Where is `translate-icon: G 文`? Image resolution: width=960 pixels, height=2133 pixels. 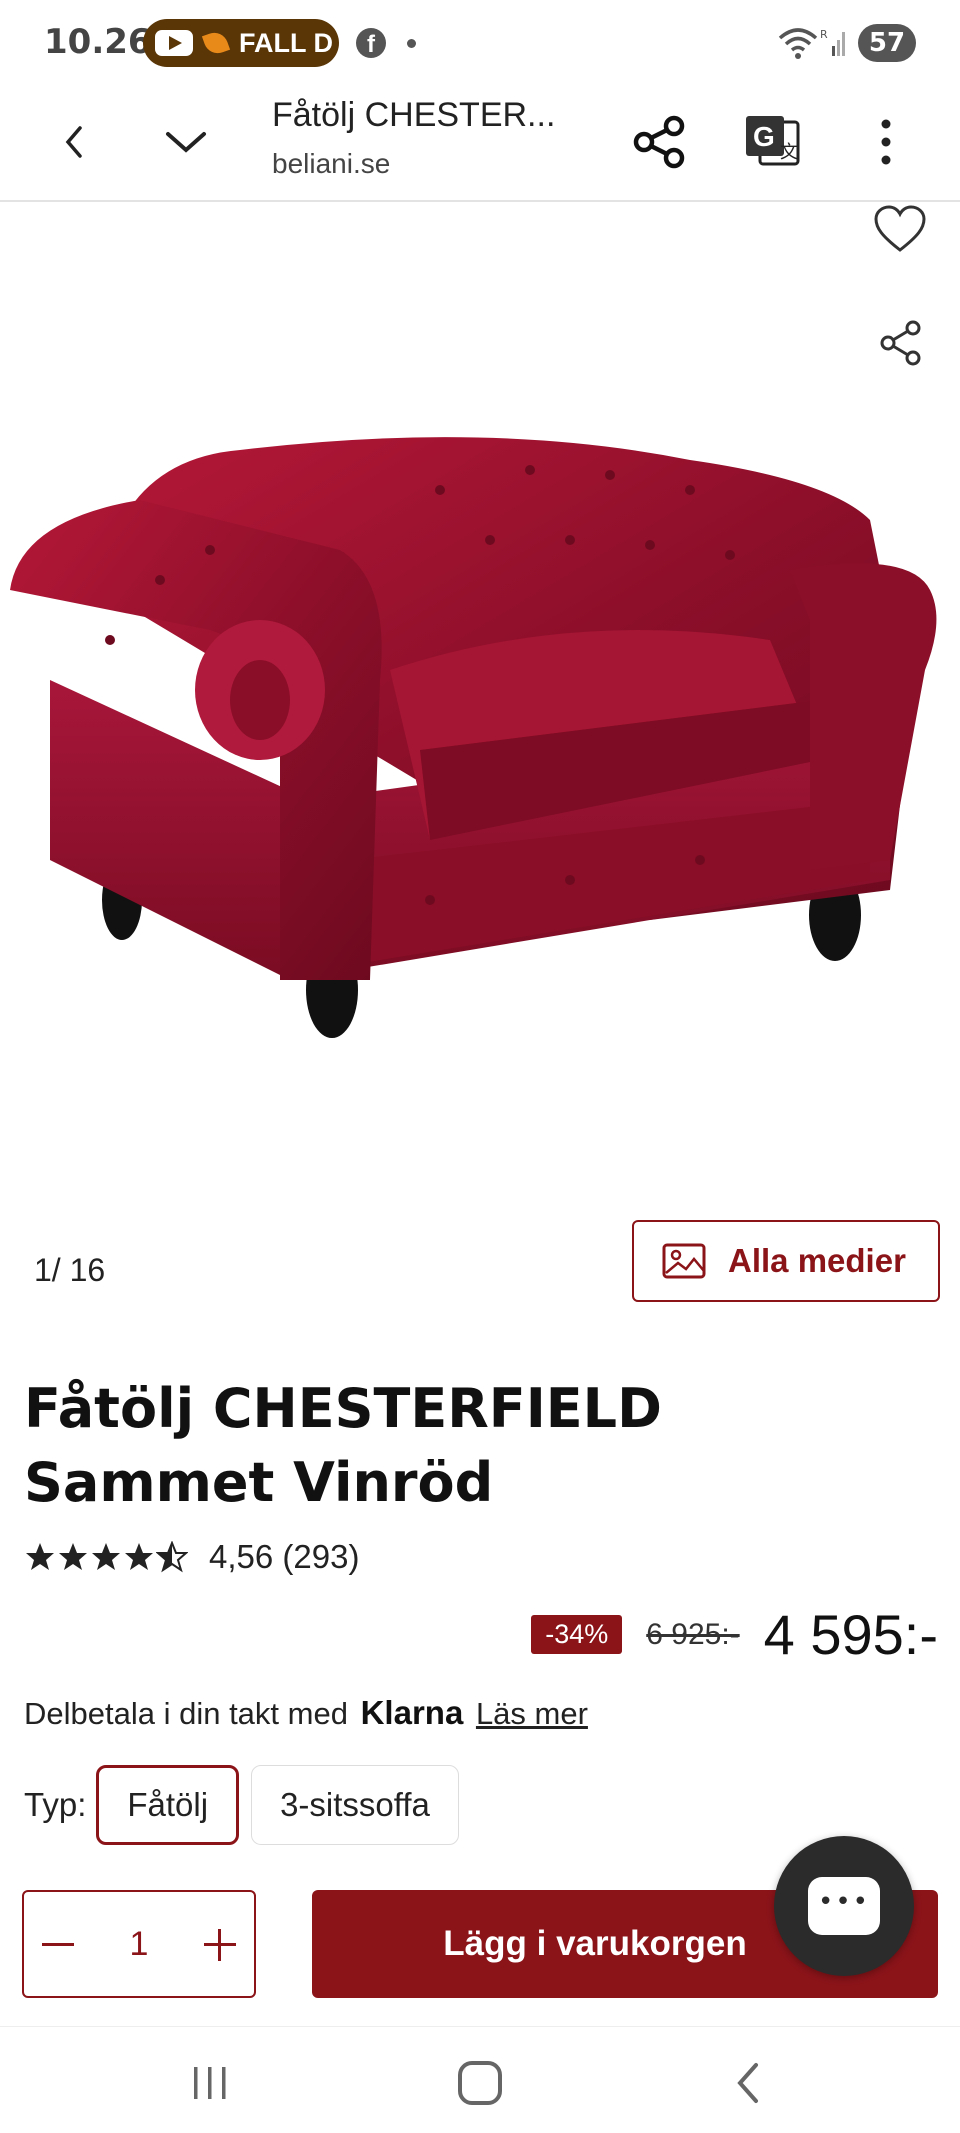 translate-icon: G 文 is located at coordinates (773, 140).